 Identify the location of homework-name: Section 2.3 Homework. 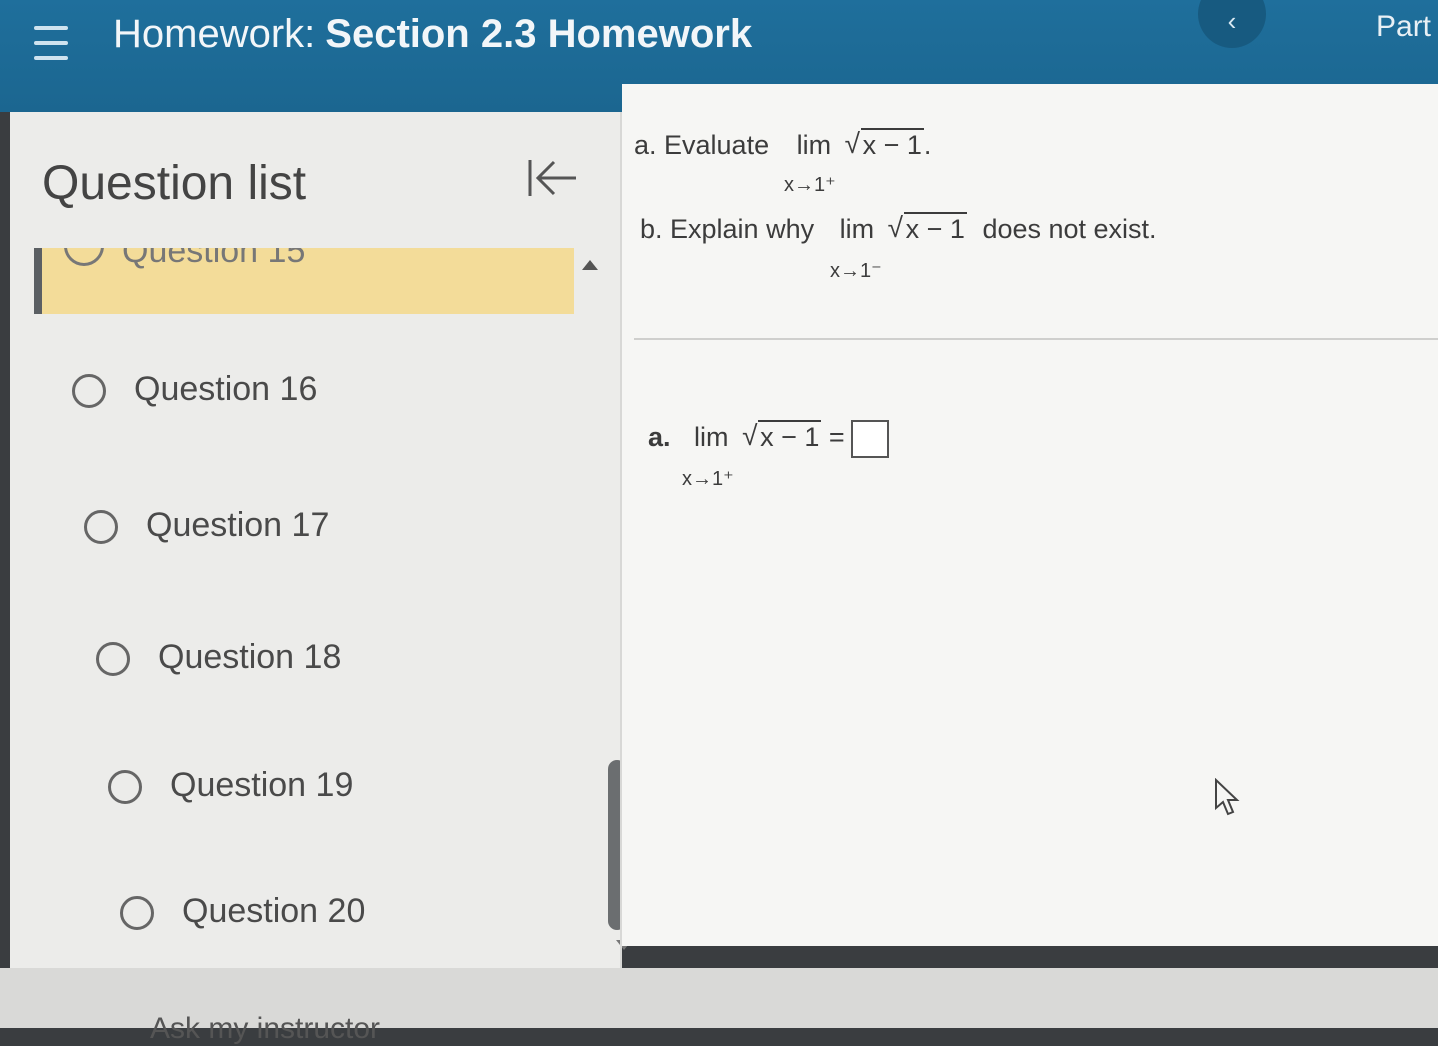
(539, 34).